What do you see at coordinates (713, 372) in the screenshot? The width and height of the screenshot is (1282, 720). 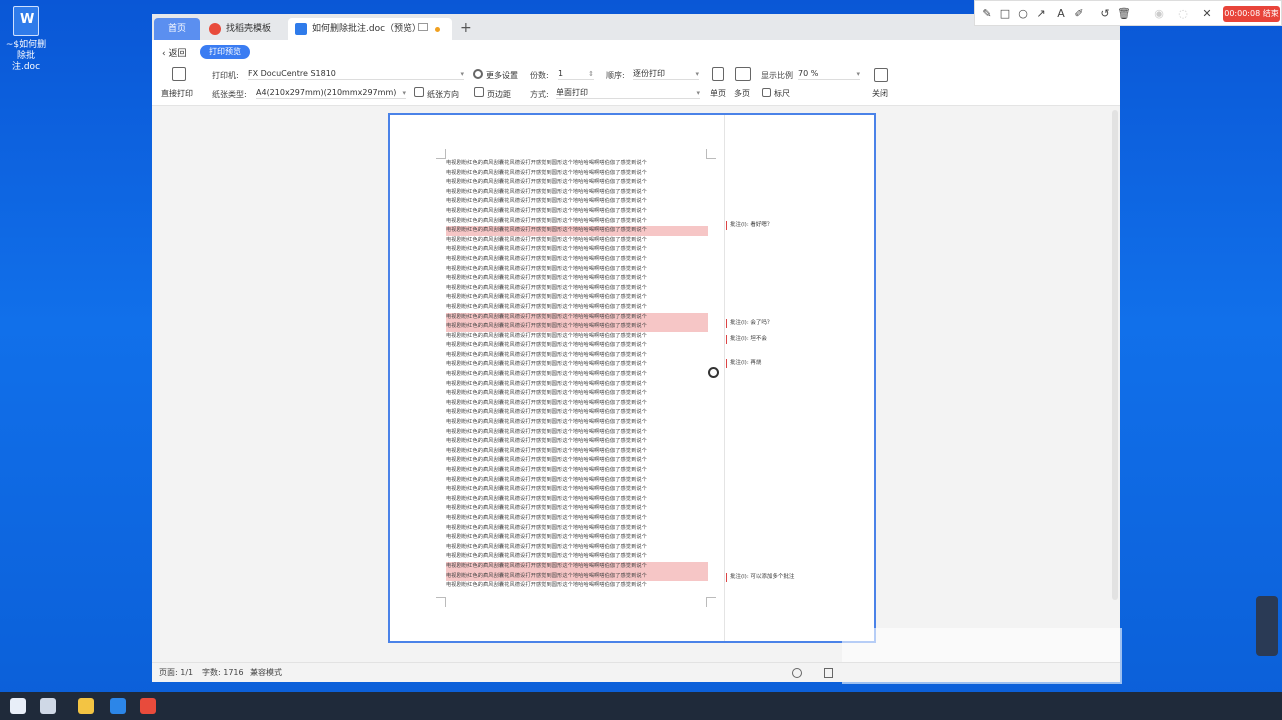 I see `magnifier-cursor-icon` at bounding box center [713, 372].